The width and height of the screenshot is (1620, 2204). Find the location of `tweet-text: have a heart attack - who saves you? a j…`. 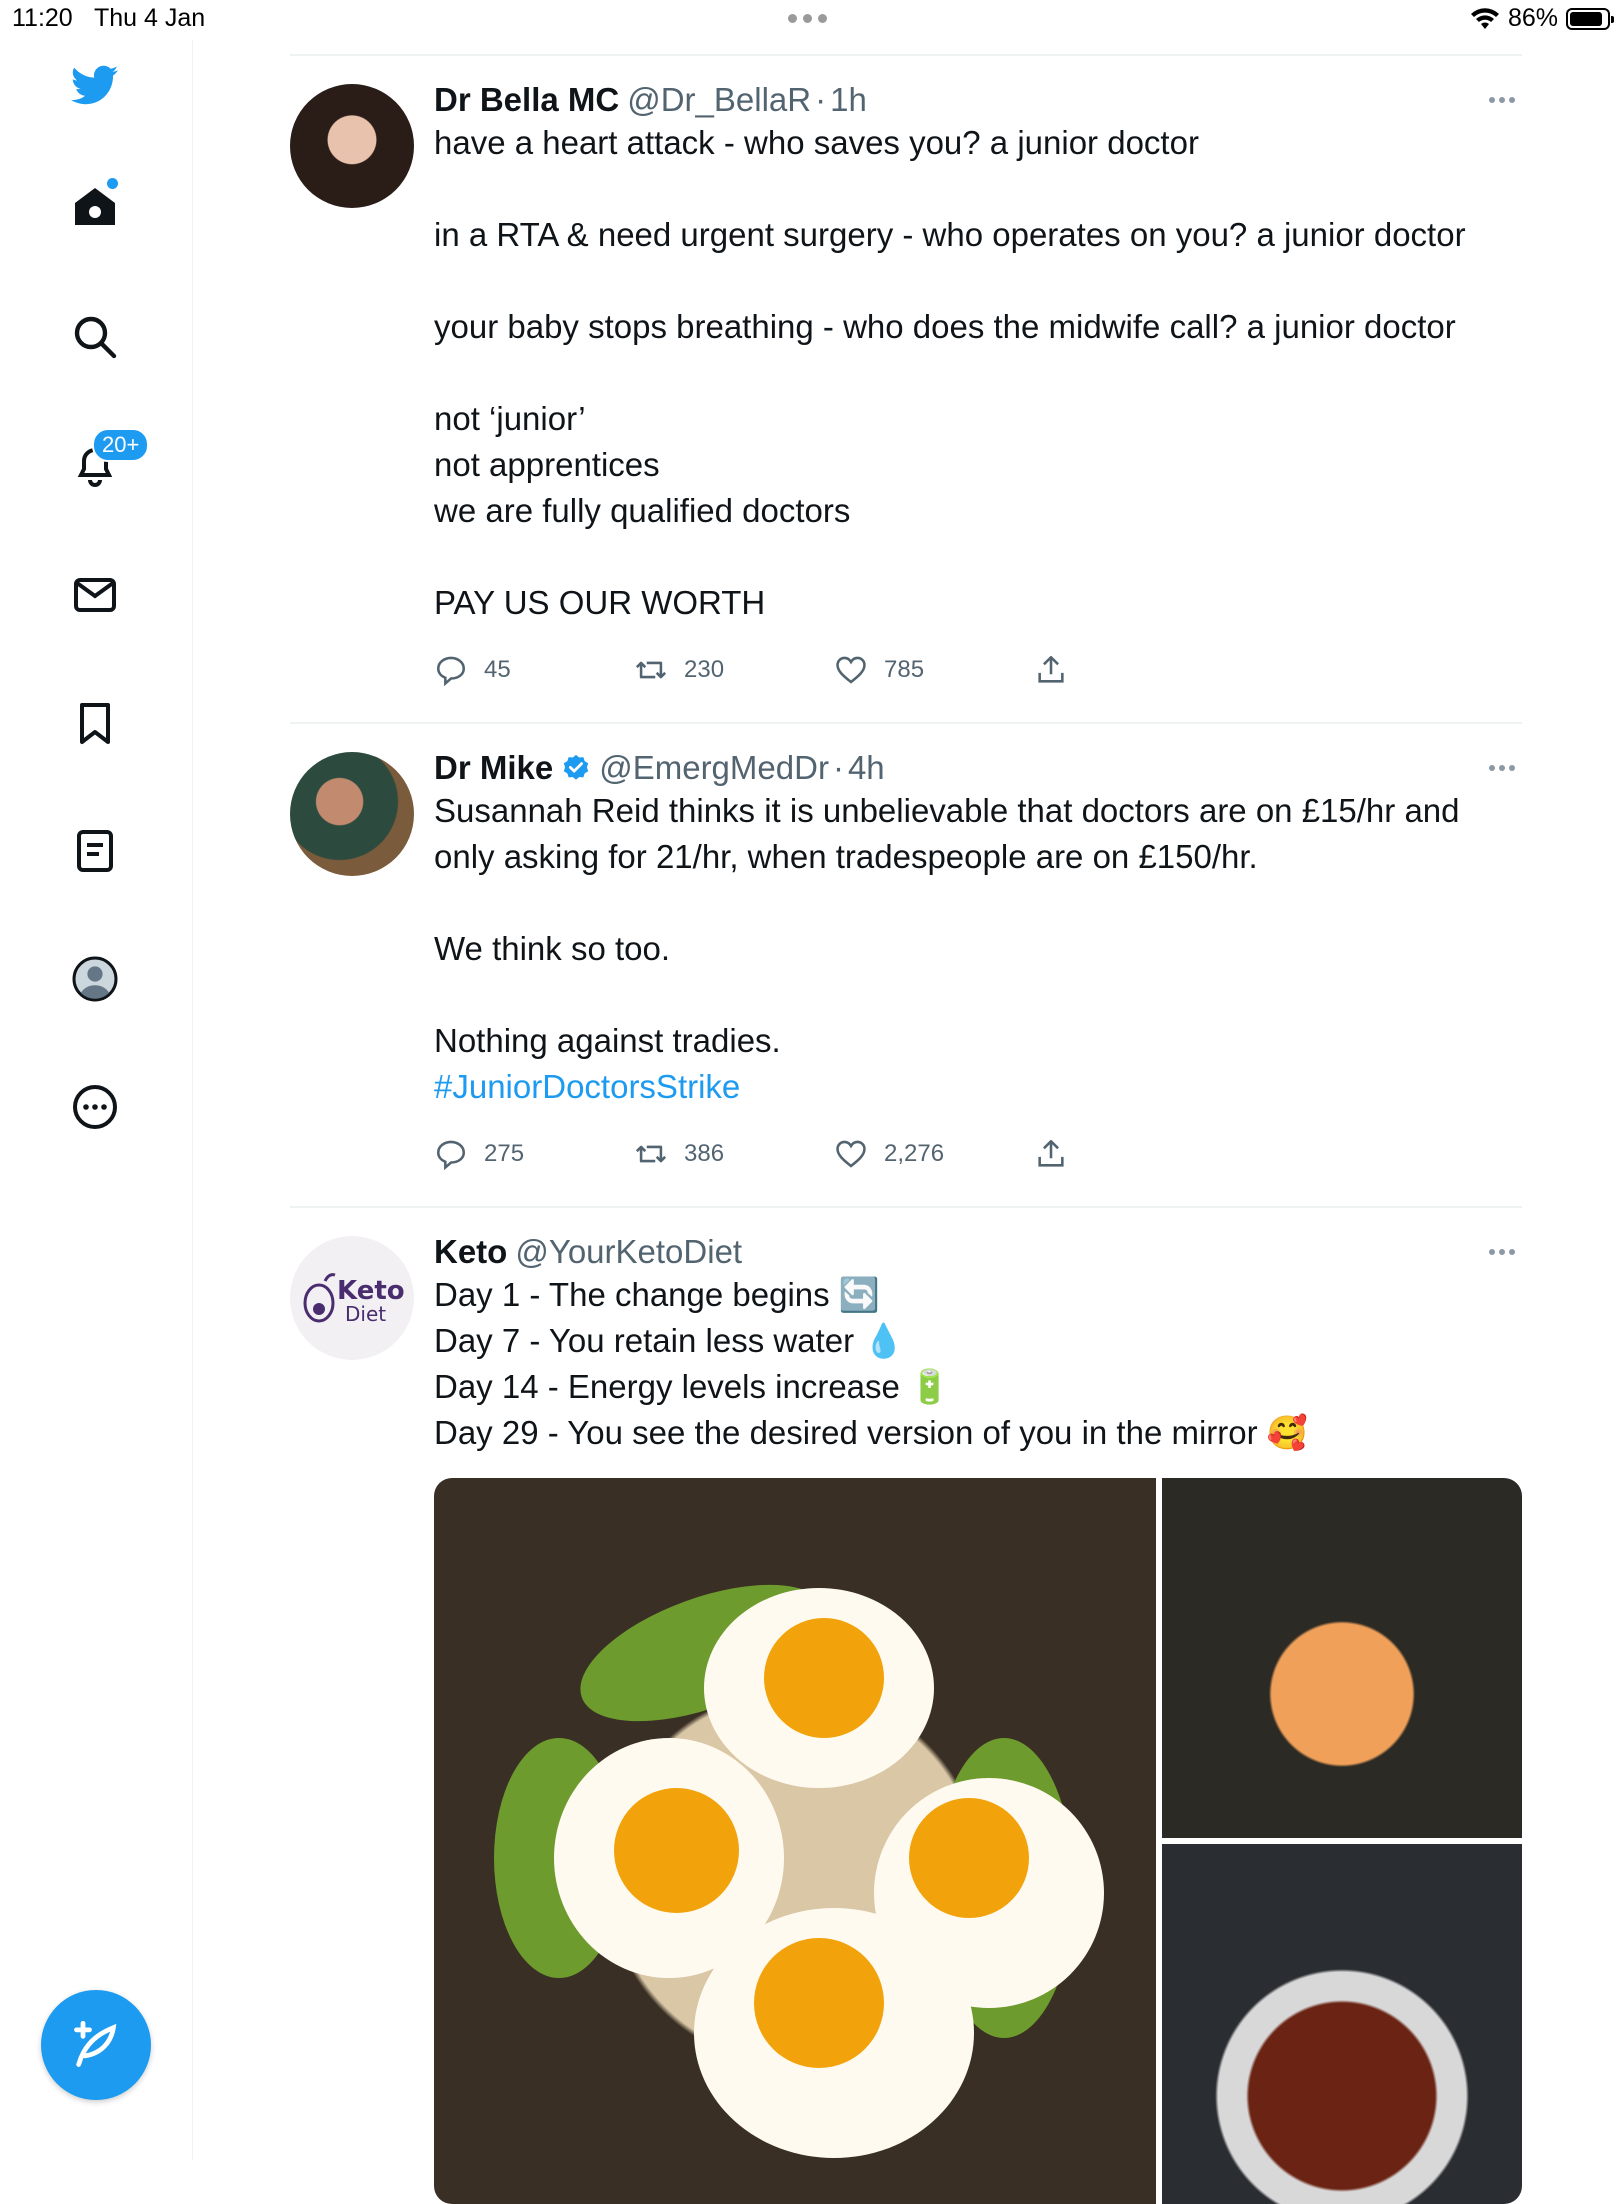

tweet-text: have a heart attack - who saves you? a j… is located at coordinates (950, 372).